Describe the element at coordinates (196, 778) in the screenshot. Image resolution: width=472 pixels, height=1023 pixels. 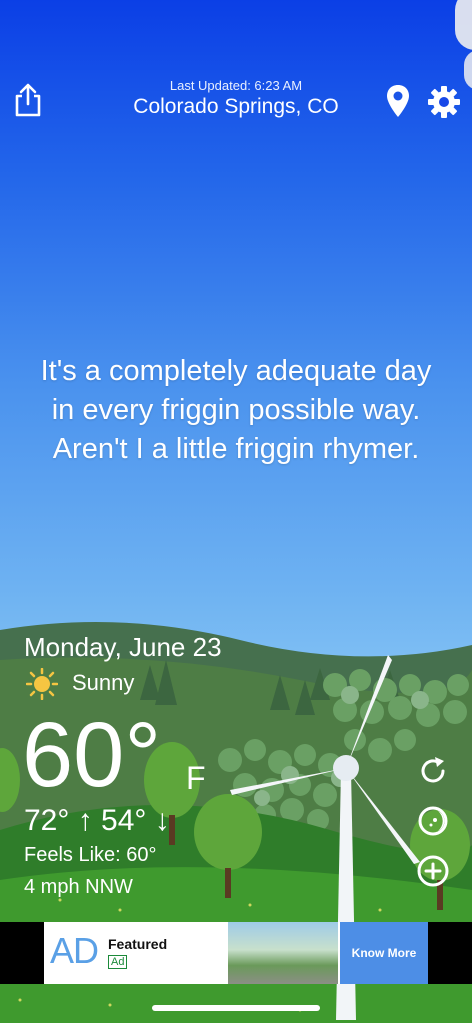
I see `temperature-unit: F` at that location.